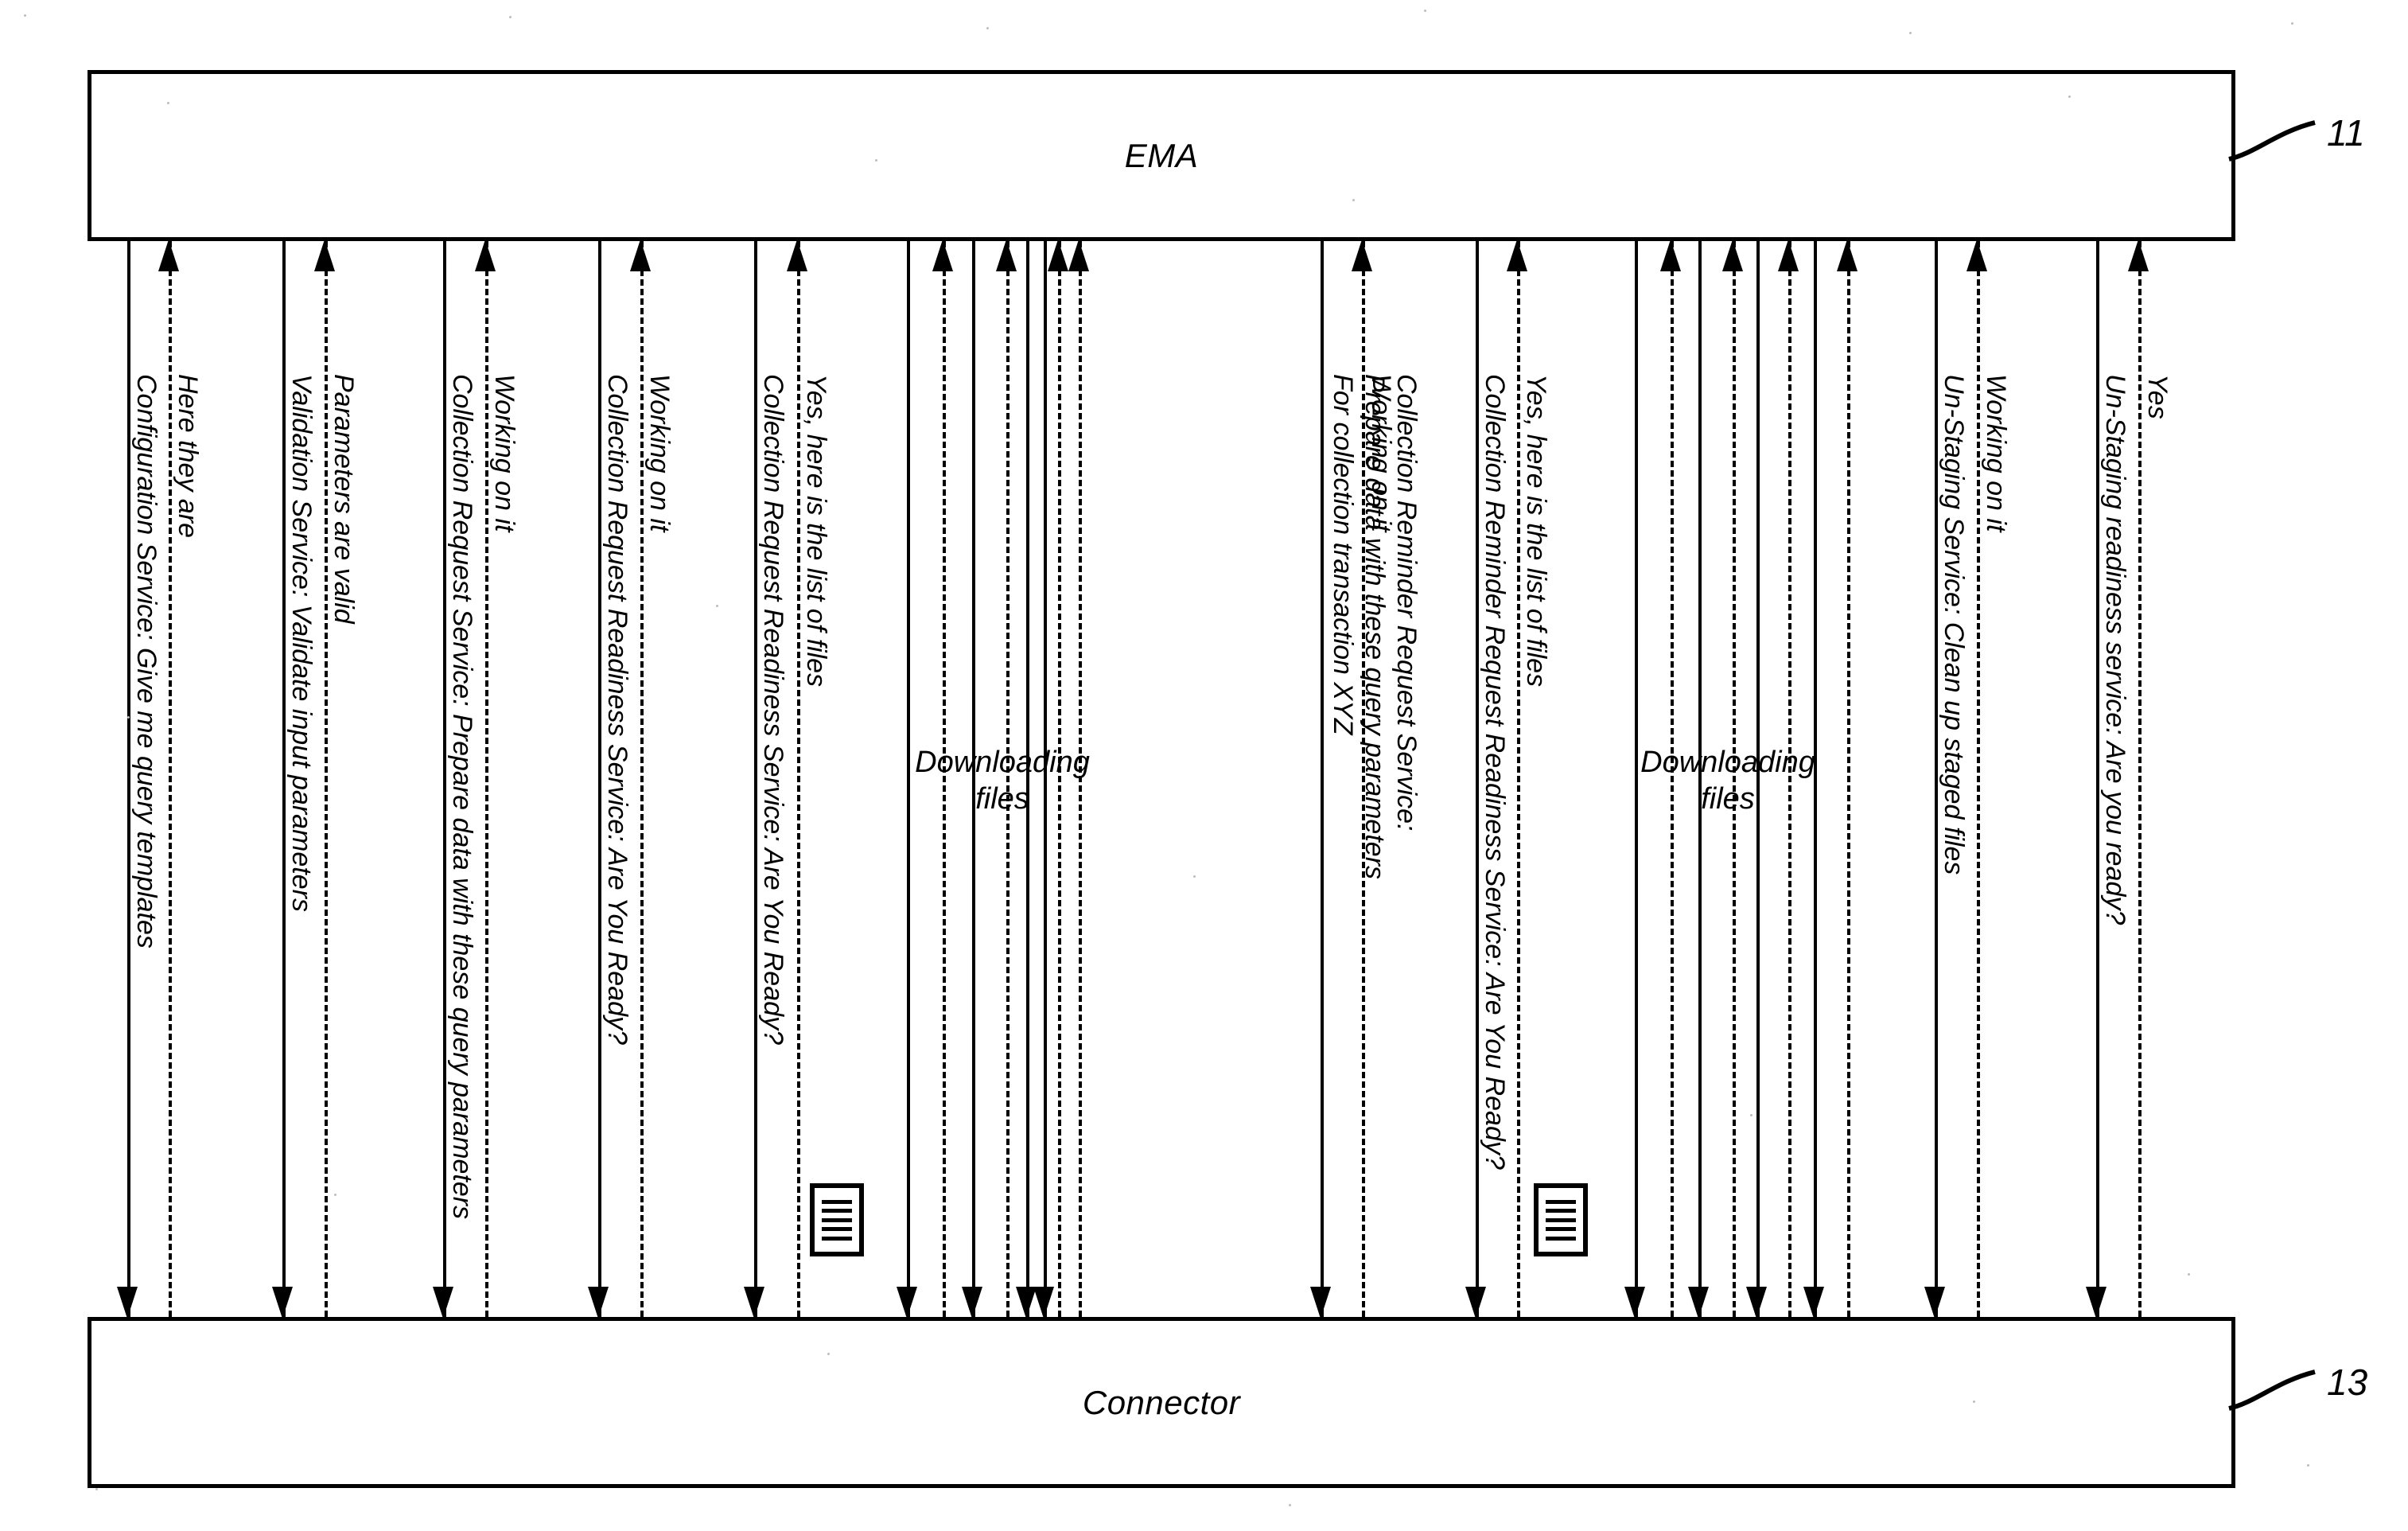 This screenshot has width=2408, height=1531. I want to click on message-label: Parameters are valid, so click(344, 499).